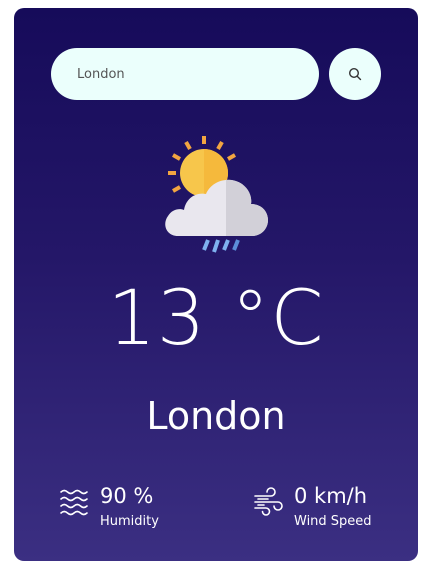 Image resolution: width=433 pixels, height=570 pixels. Describe the element at coordinates (74, 502) in the screenshot. I see `waves-icon` at that location.